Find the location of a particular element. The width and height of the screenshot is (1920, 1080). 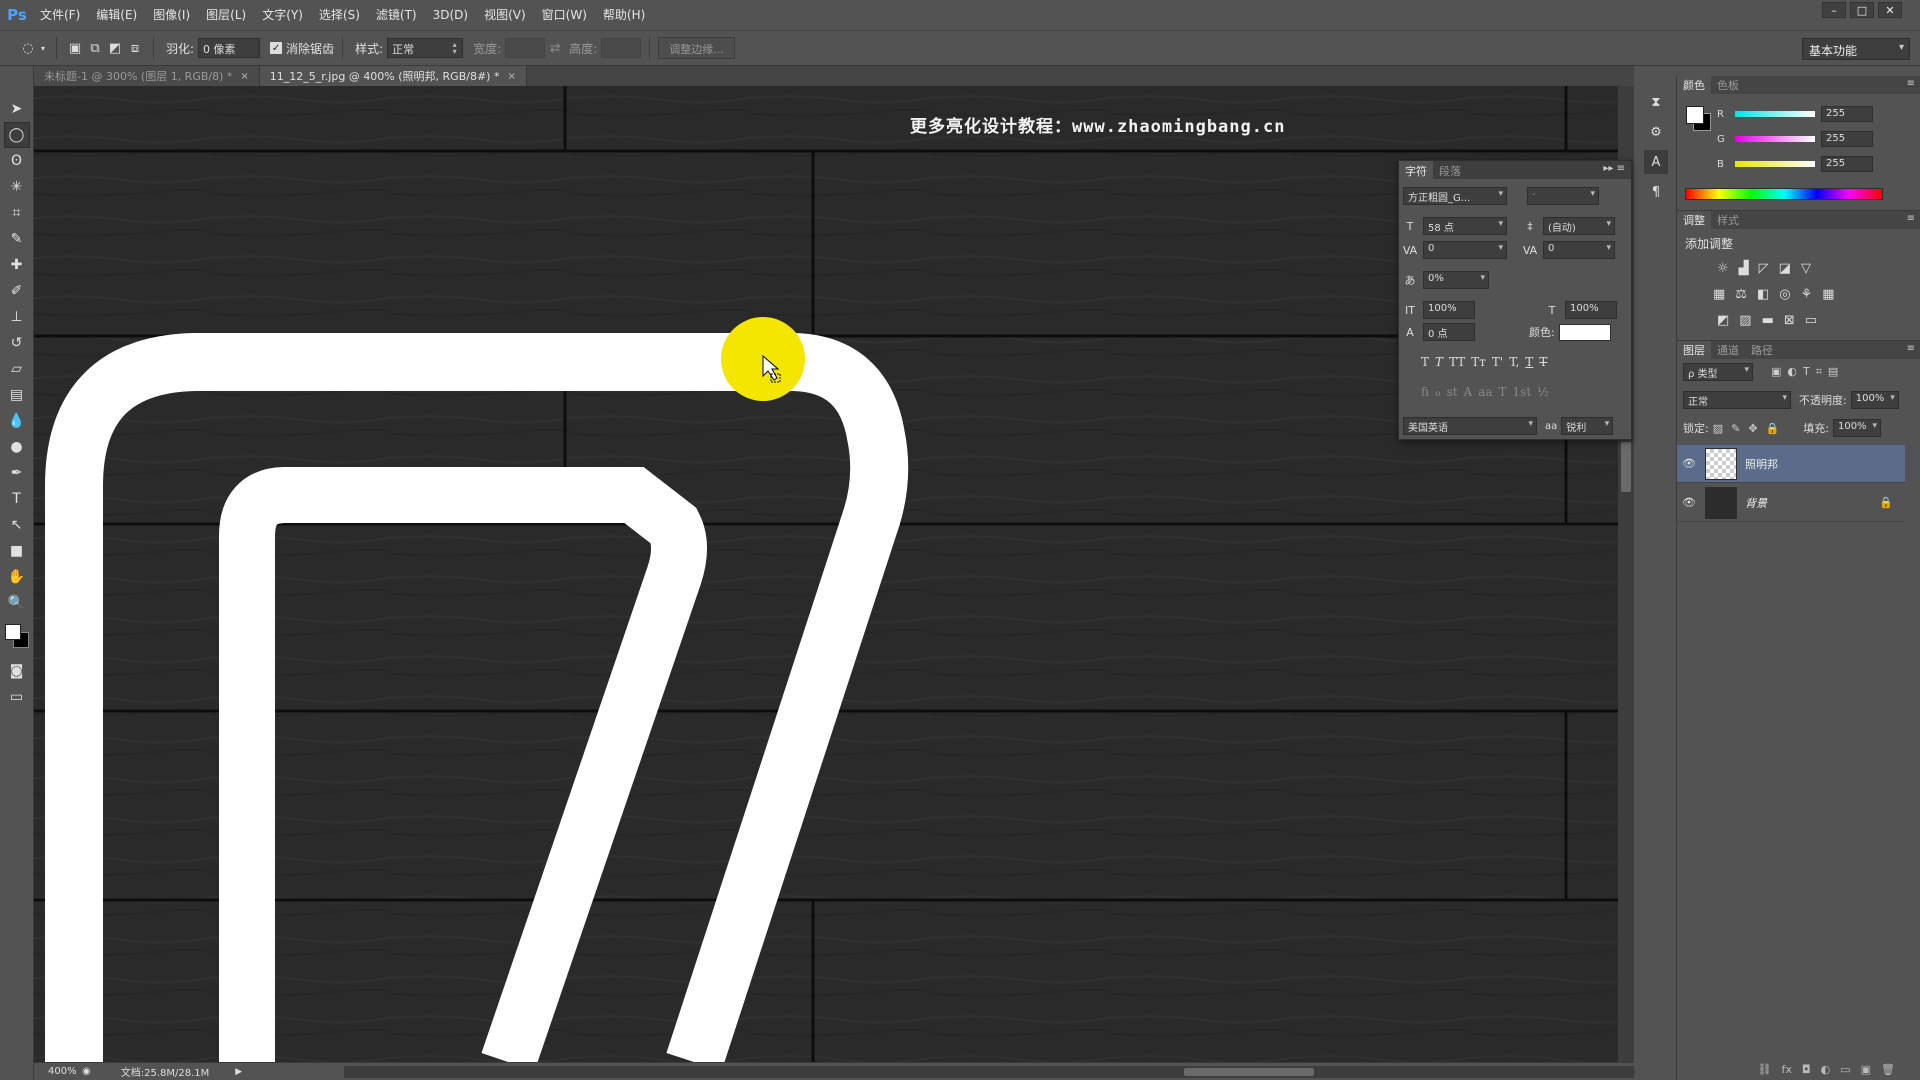

screen-mode-icon: ▭ is located at coordinates (17, 697).